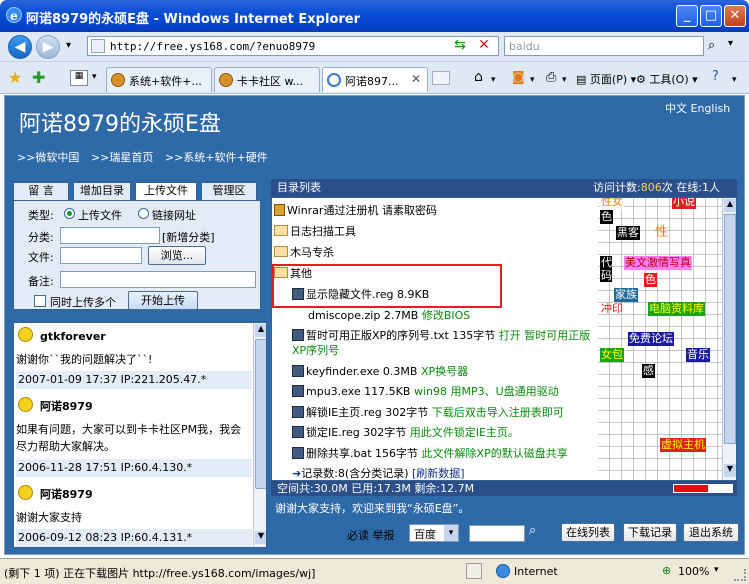 This screenshot has width=749, height=584. Describe the element at coordinates (69, 213) in the screenshot. I see `radio-upload-file` at that location.